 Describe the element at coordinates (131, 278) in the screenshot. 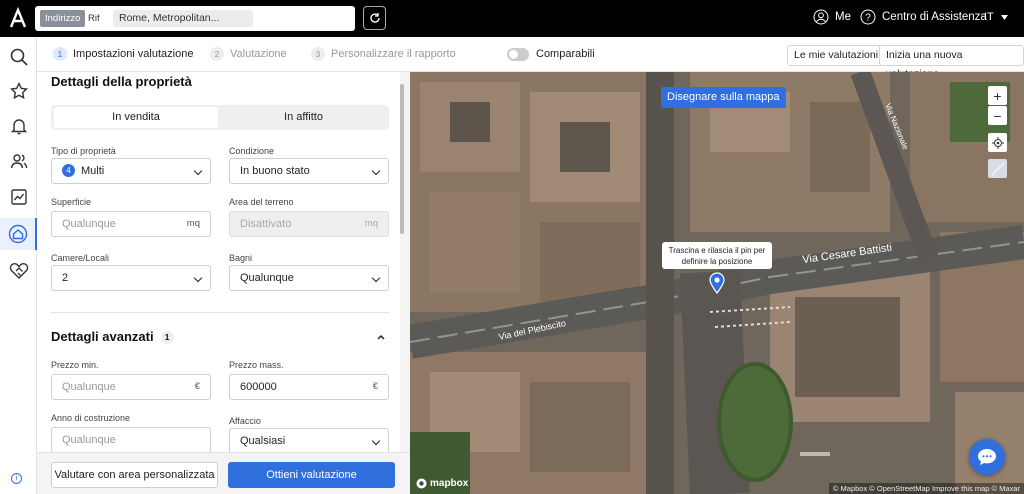

I see `rooms-select: 2` at that location.